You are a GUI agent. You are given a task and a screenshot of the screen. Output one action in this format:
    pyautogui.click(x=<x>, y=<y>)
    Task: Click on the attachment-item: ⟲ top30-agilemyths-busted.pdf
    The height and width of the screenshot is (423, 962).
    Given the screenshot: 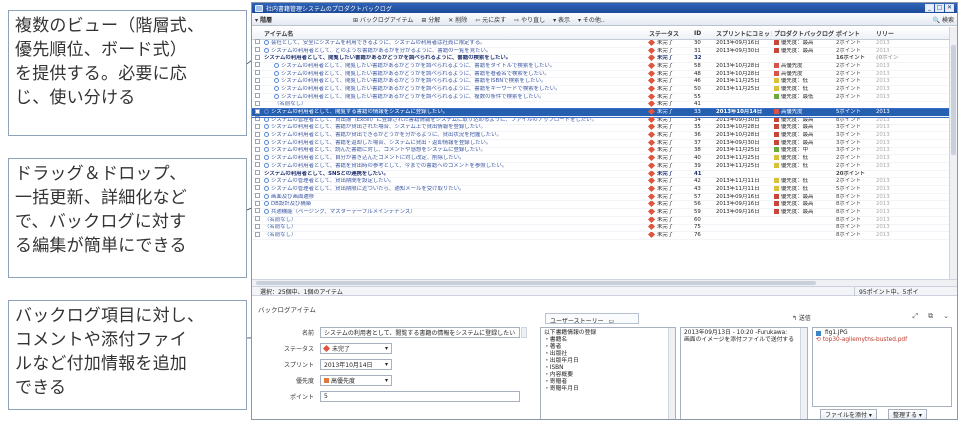 What is the action you would take?
    pyautogui.click(x=882, y=340)
    